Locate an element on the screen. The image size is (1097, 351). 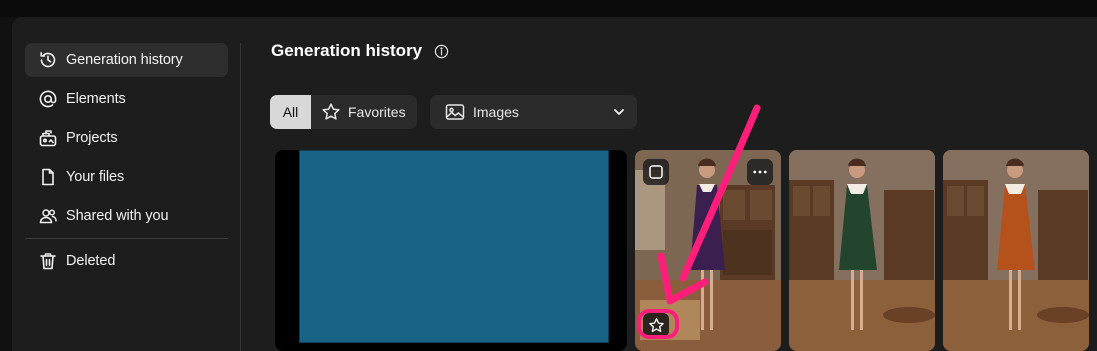
vertical-divider is located at coordinates (240, 197).